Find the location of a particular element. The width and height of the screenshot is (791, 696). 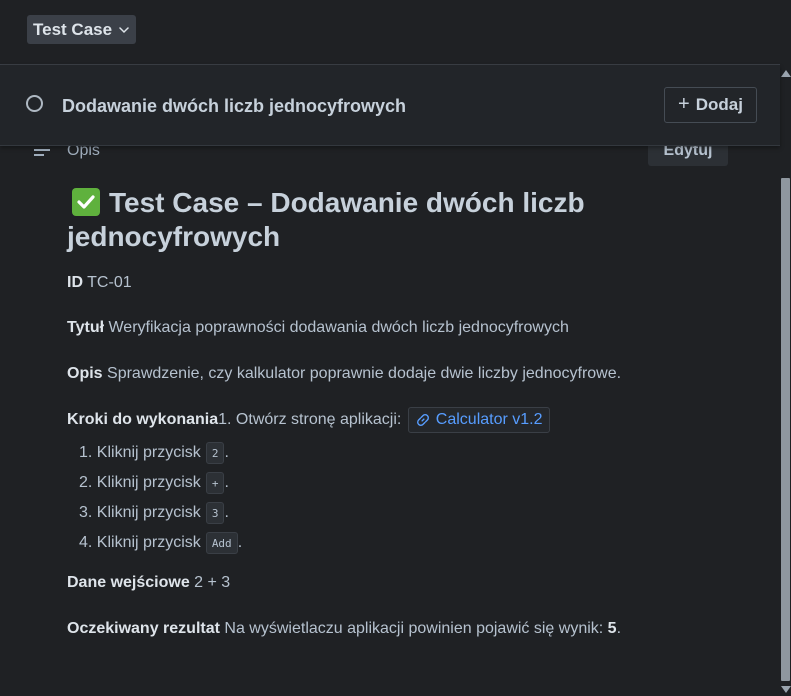

expected-result-number: 5 is located at coordinates (612, 628).